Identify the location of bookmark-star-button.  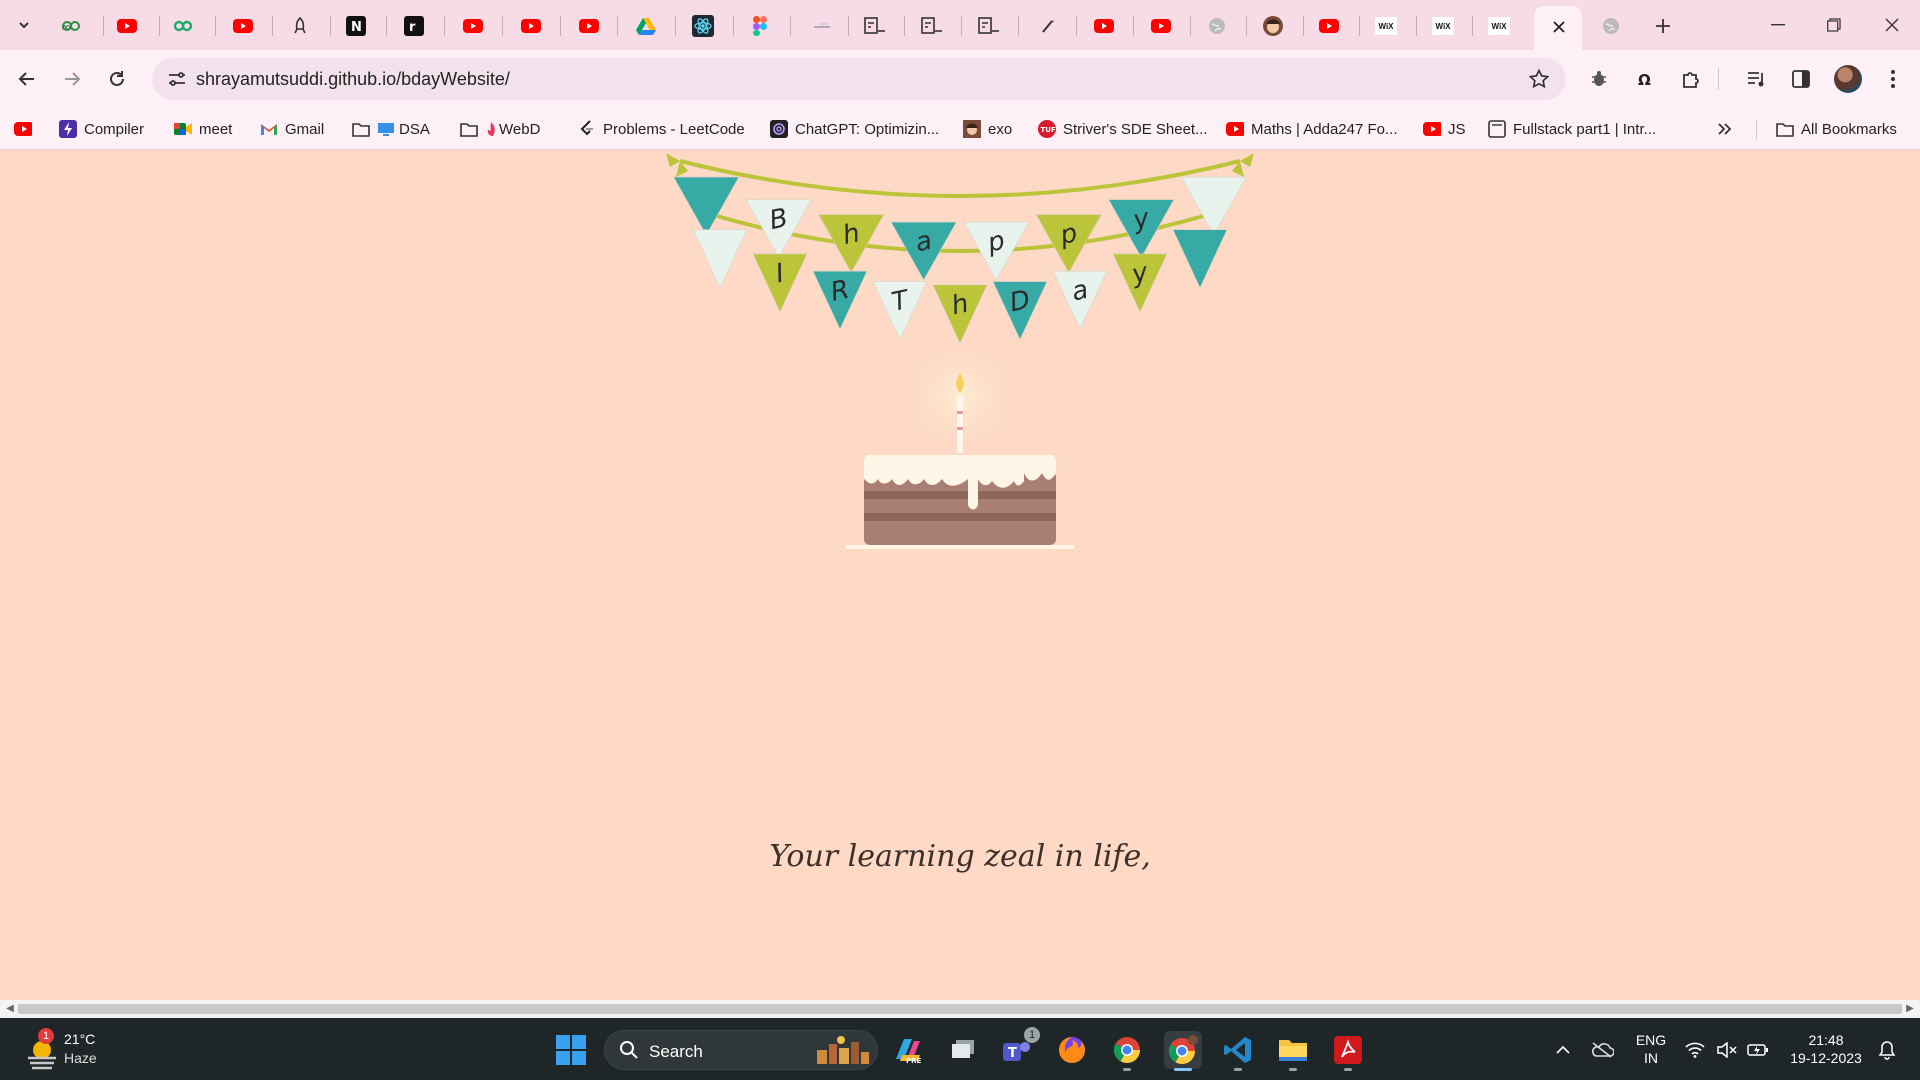
(1539, 79).